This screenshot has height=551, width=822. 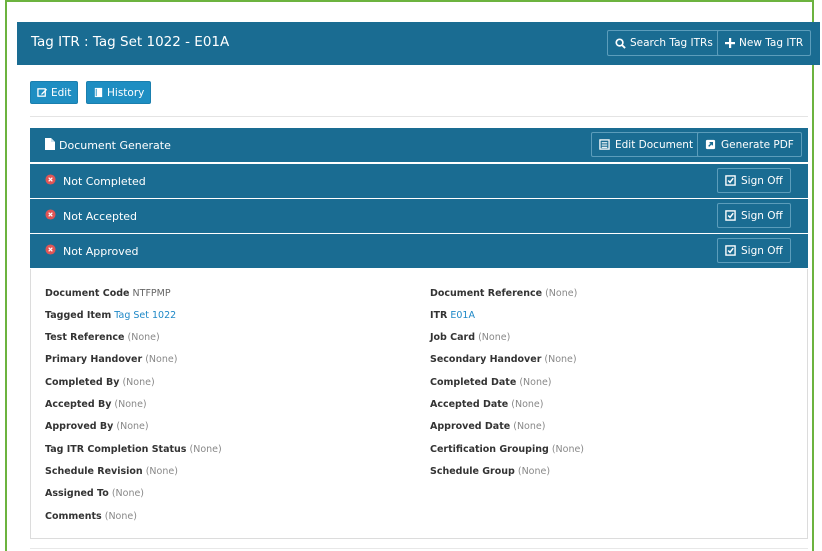 What do you see at coordinates (87, 293) in the screenshot?
I see `field-label: Document Code` at bounding box center [87, 293].